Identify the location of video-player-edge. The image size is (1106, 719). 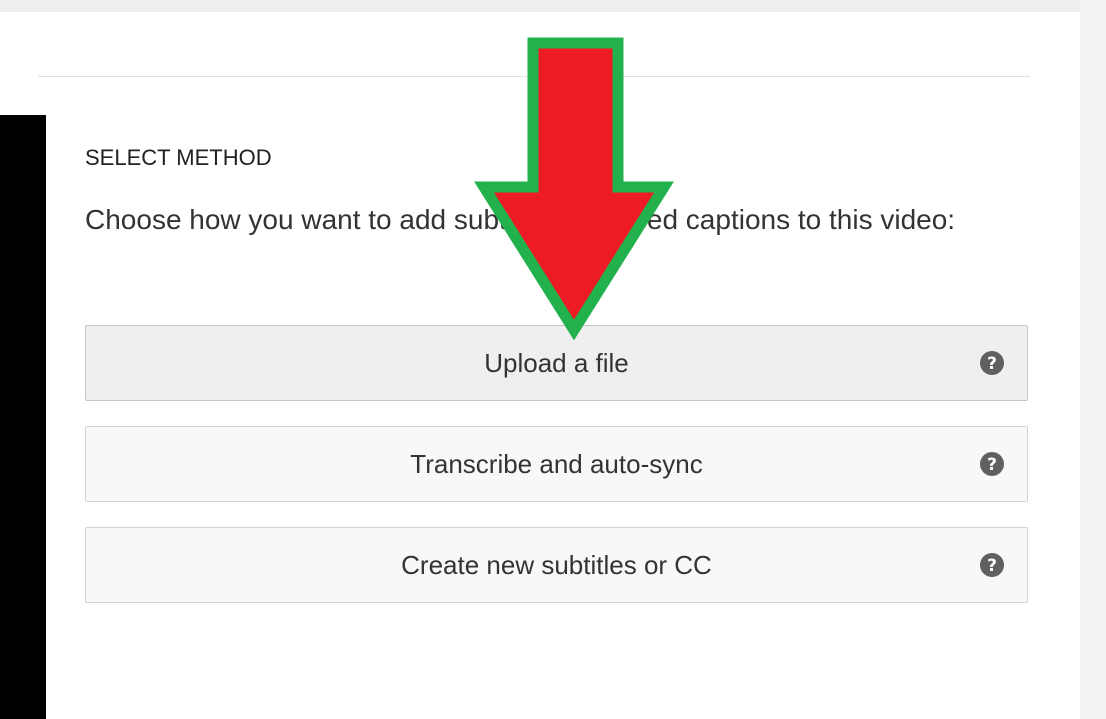
(23, 417).